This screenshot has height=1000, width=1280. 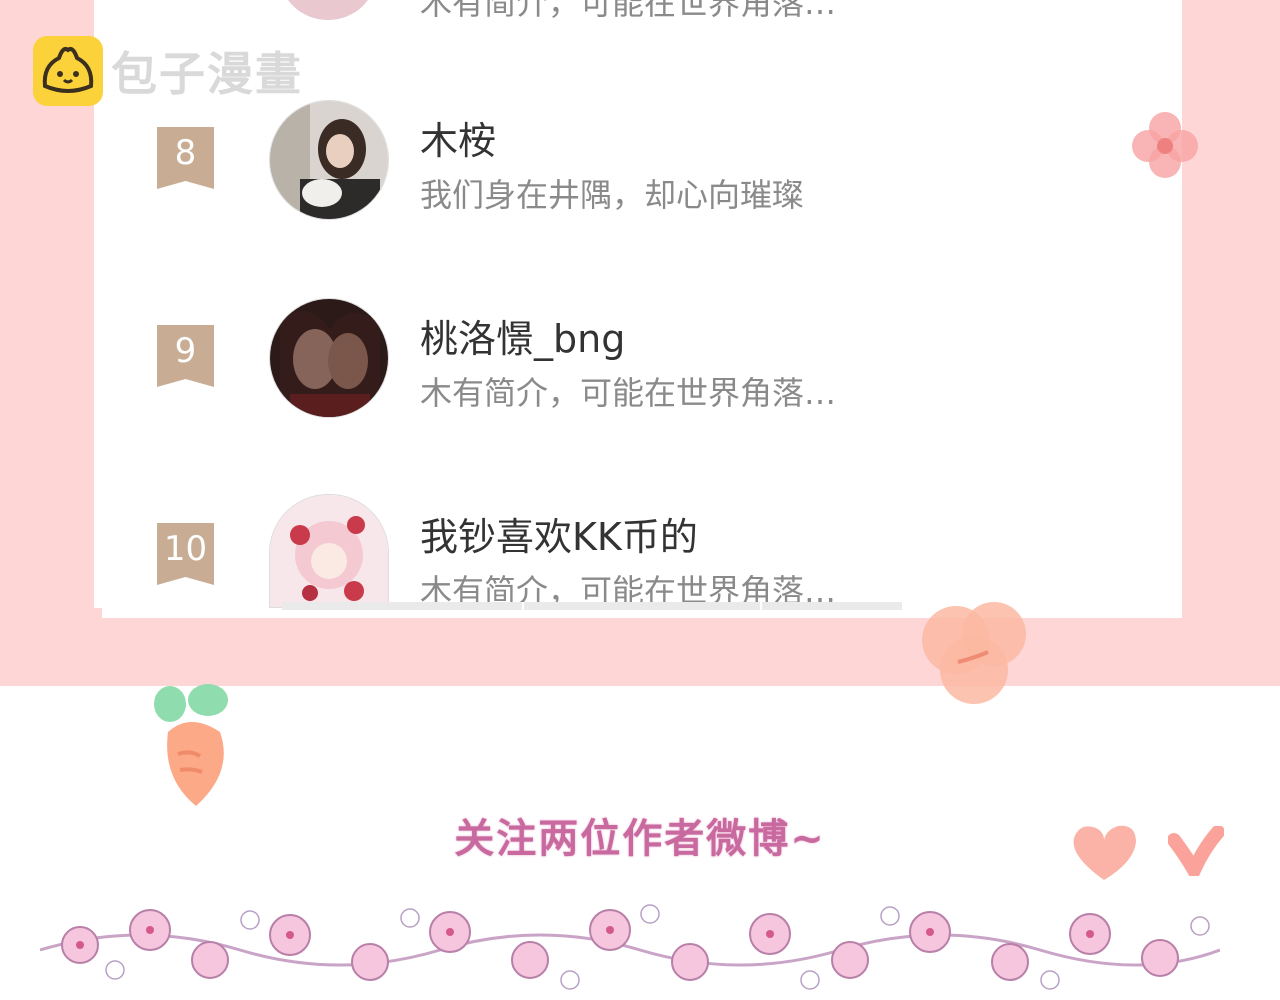 What do you see at coordinates (191, 745) in the screenshot?
I see `carrot-icon` at bounding box center [191, 745].